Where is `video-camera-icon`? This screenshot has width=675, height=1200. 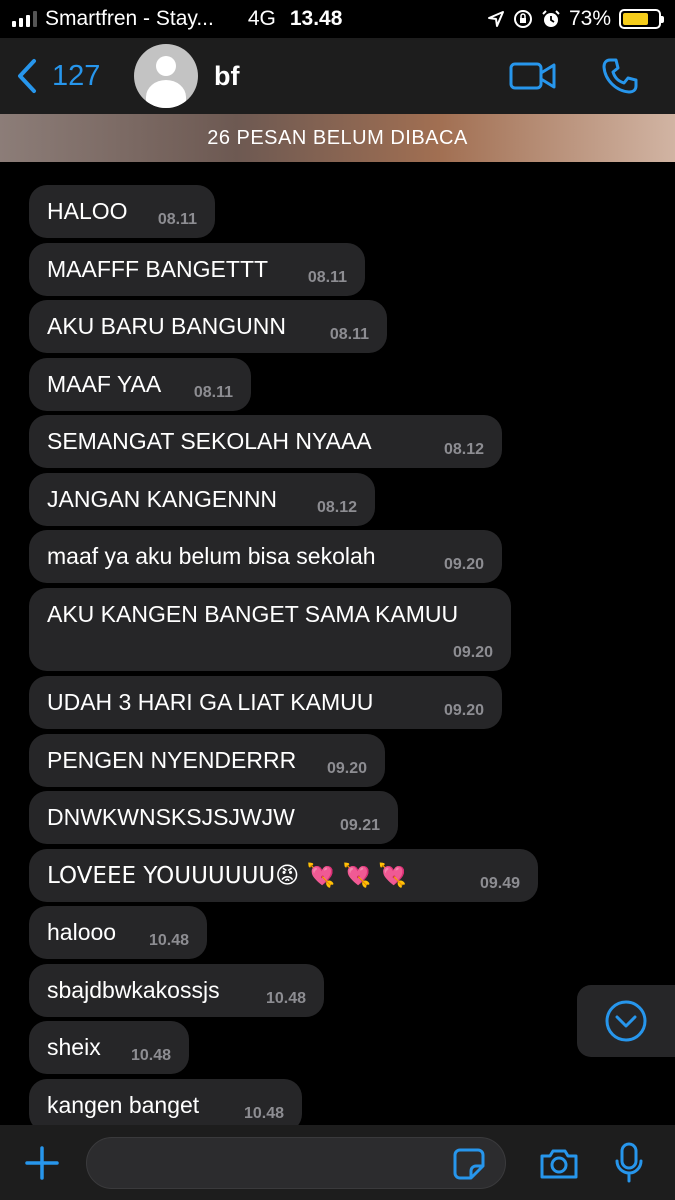 video-camera-icon is located at coordinates (533, 76).